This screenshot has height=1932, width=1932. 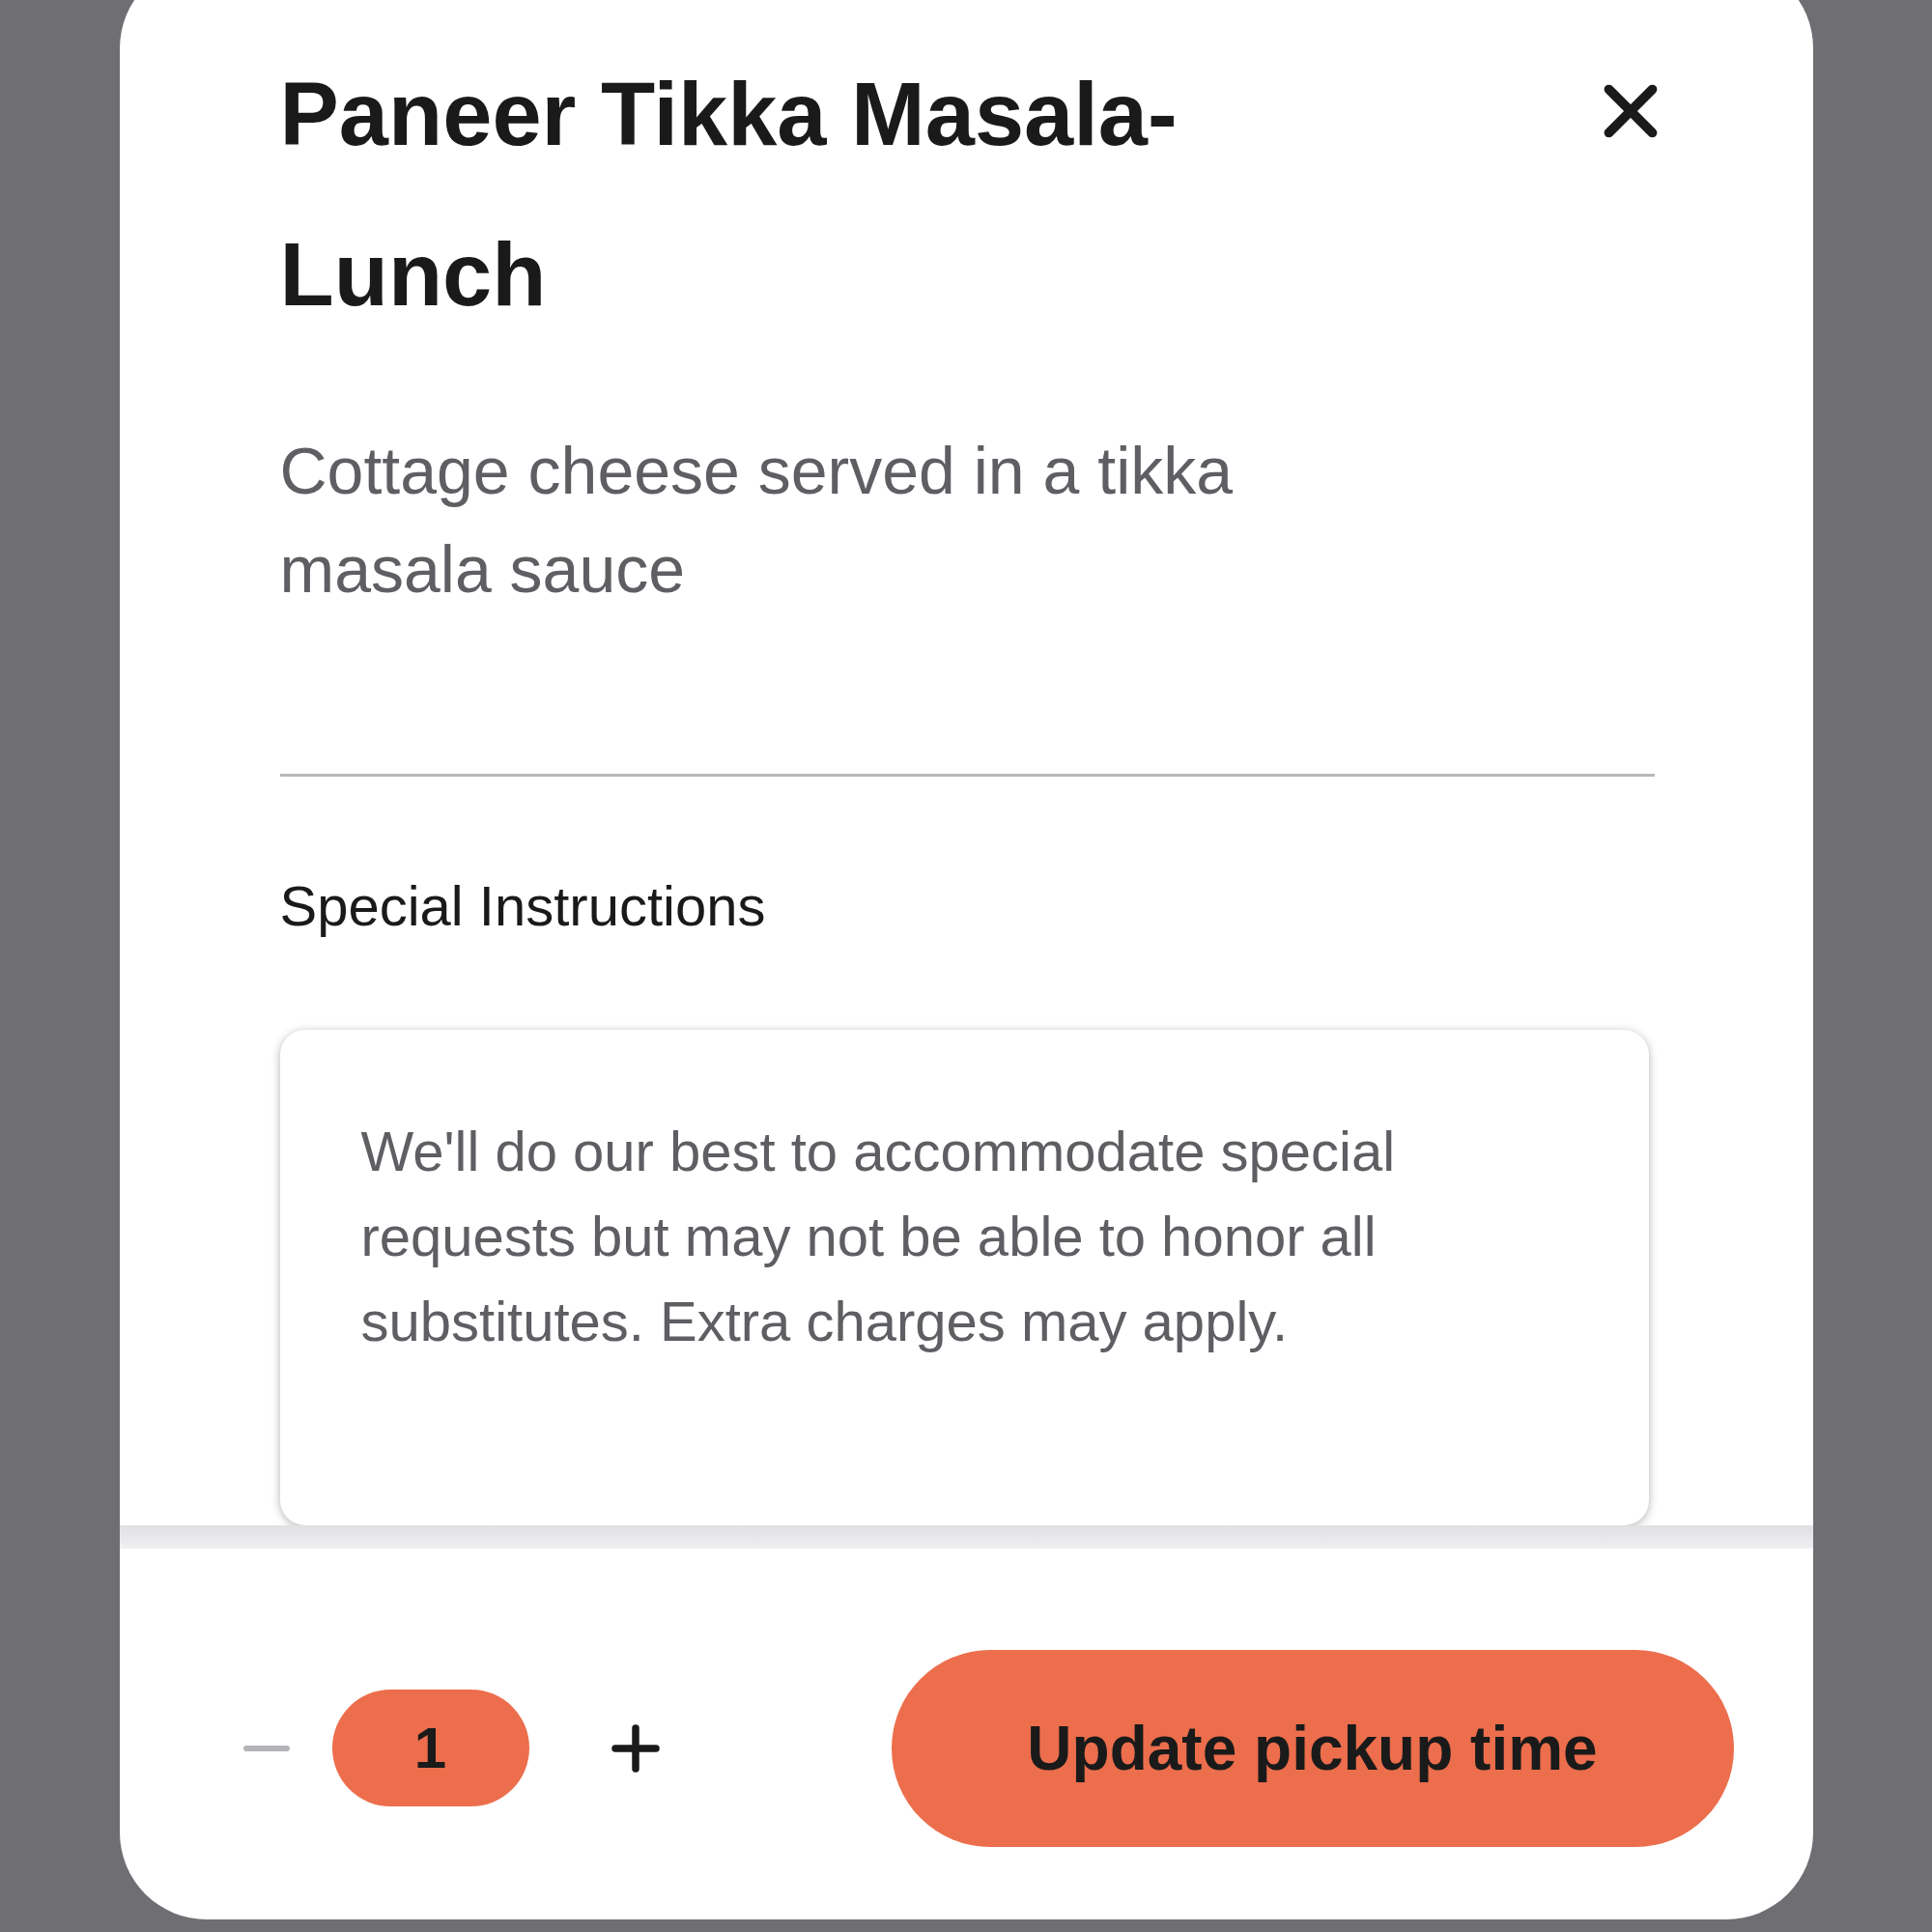 I want to click on dish-description: Cottage cheese served in a tikka masala sauce, so click(x=757, y=520).